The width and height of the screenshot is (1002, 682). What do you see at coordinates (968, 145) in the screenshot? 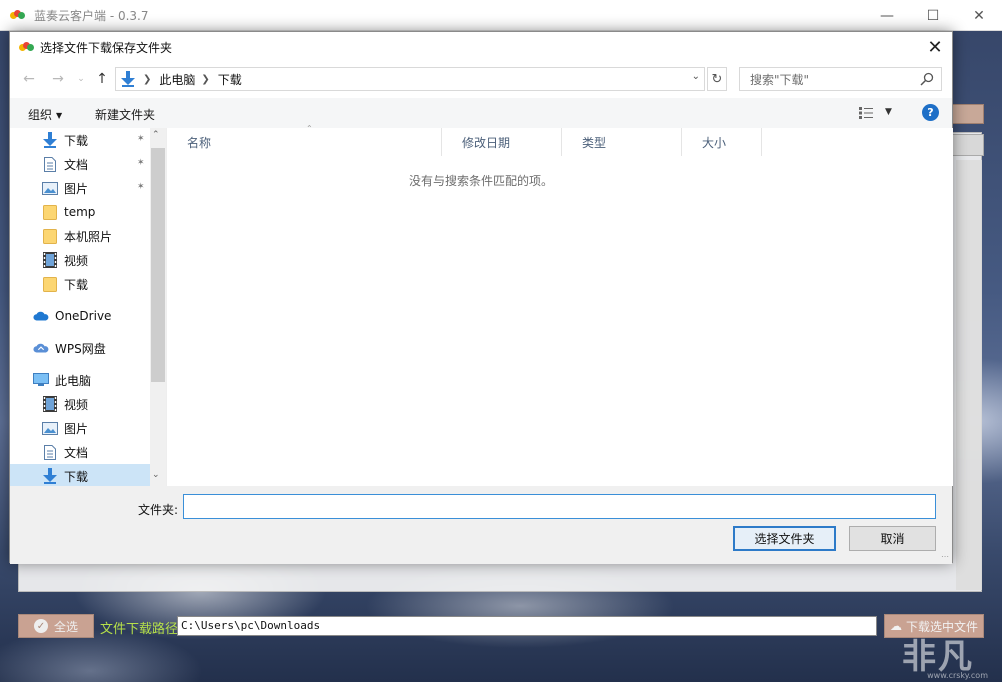
I see `side-button-secondary` at bounding box center [968, 145].